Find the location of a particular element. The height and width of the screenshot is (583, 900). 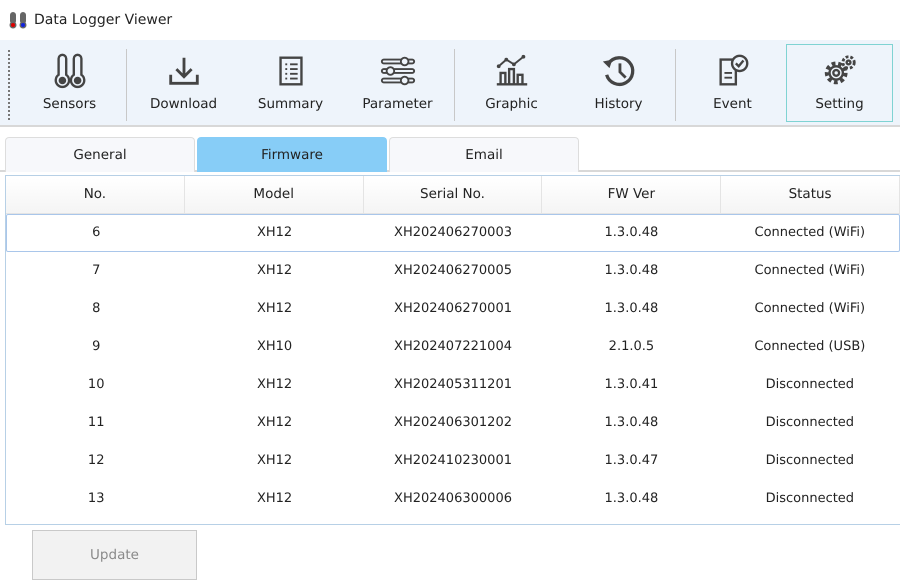

toolbar-button: Setting is located at coordinates (839, 83).